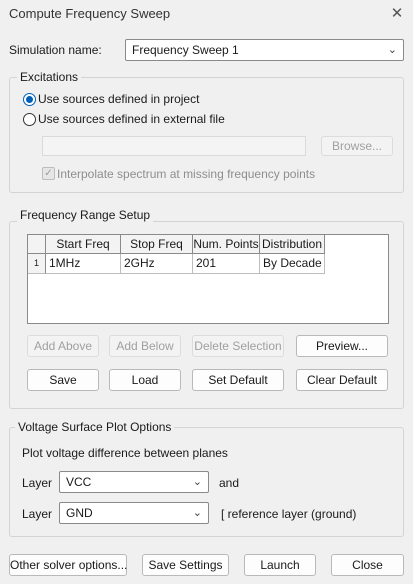 The width and height of the screenshot is (413, 584). What do you see at coordinates (226, 244) in the screenshot?
I see `column-header-num-points: Num. Points` at bounding box center [226, 244].